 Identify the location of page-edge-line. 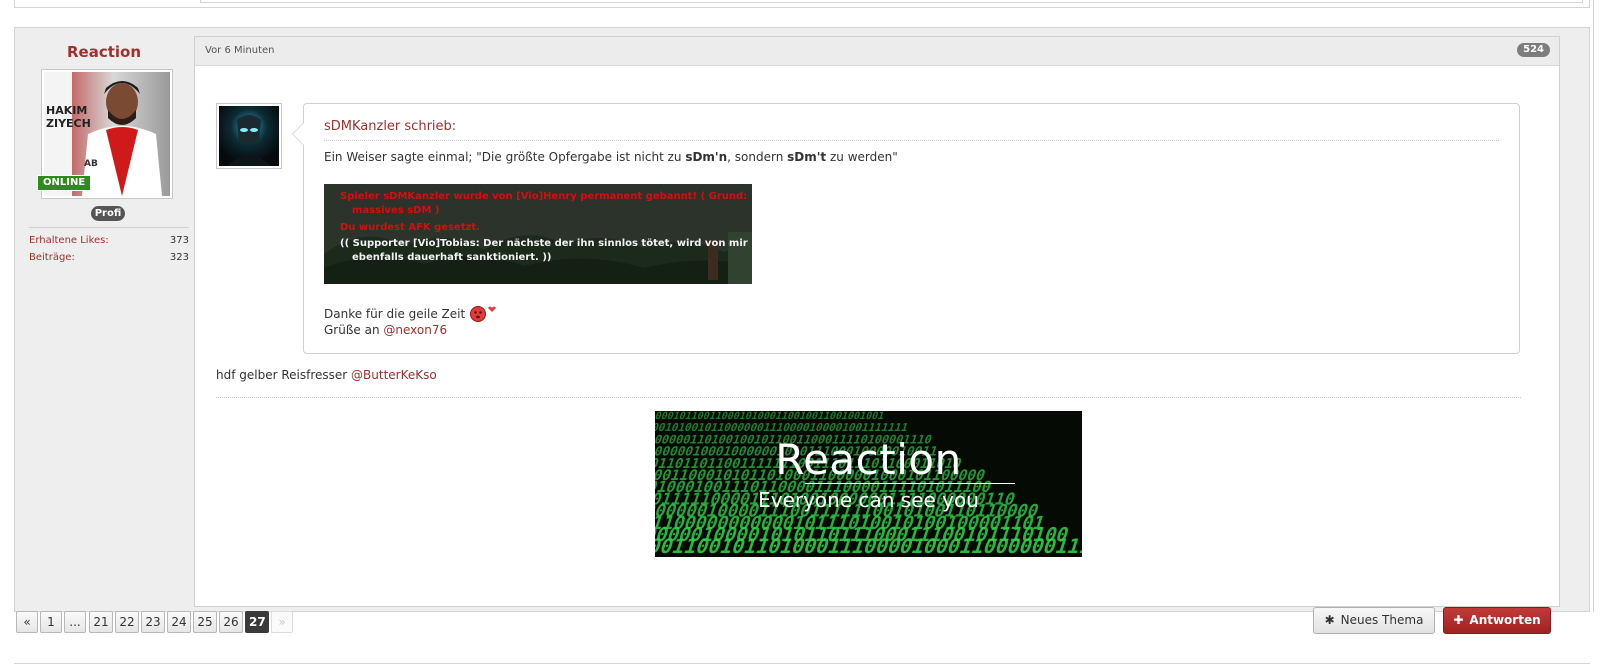
(1593, 306).